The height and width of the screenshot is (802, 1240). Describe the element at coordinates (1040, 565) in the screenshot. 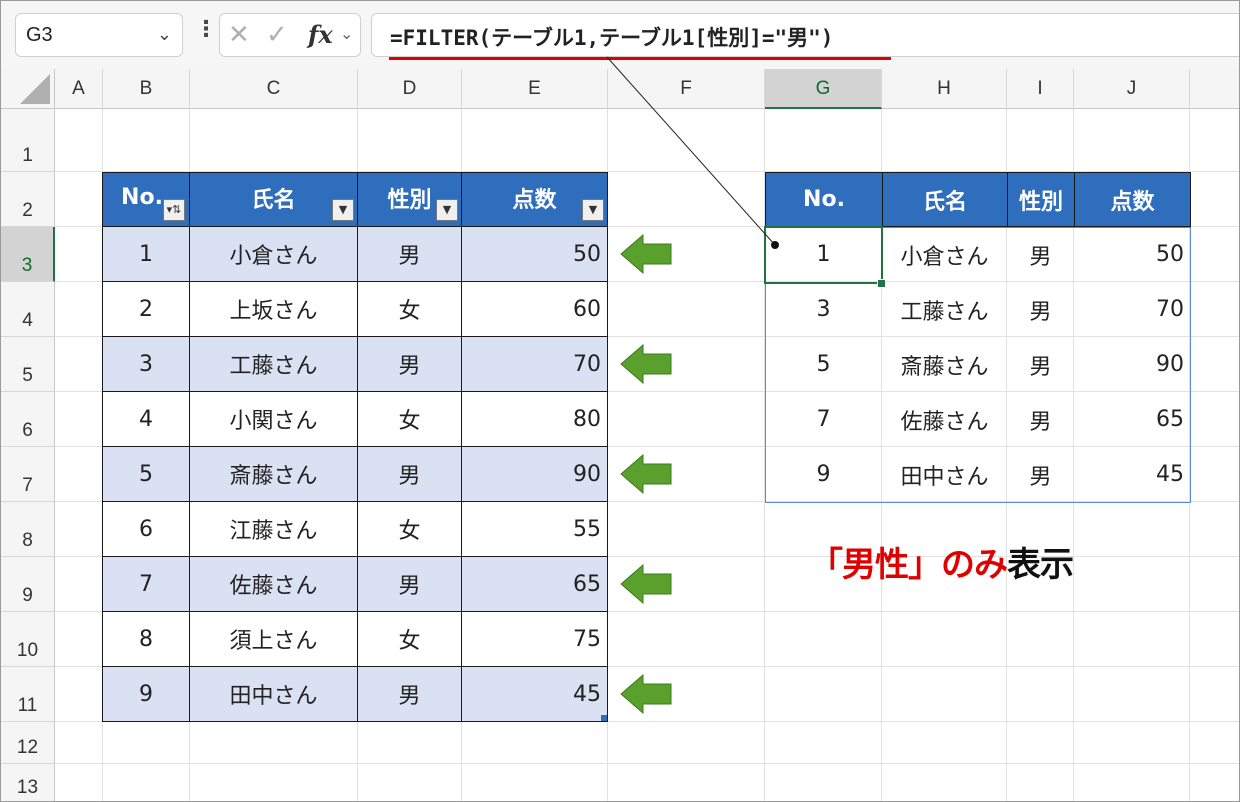

I see `annotation-black-text: 表示` at that location.